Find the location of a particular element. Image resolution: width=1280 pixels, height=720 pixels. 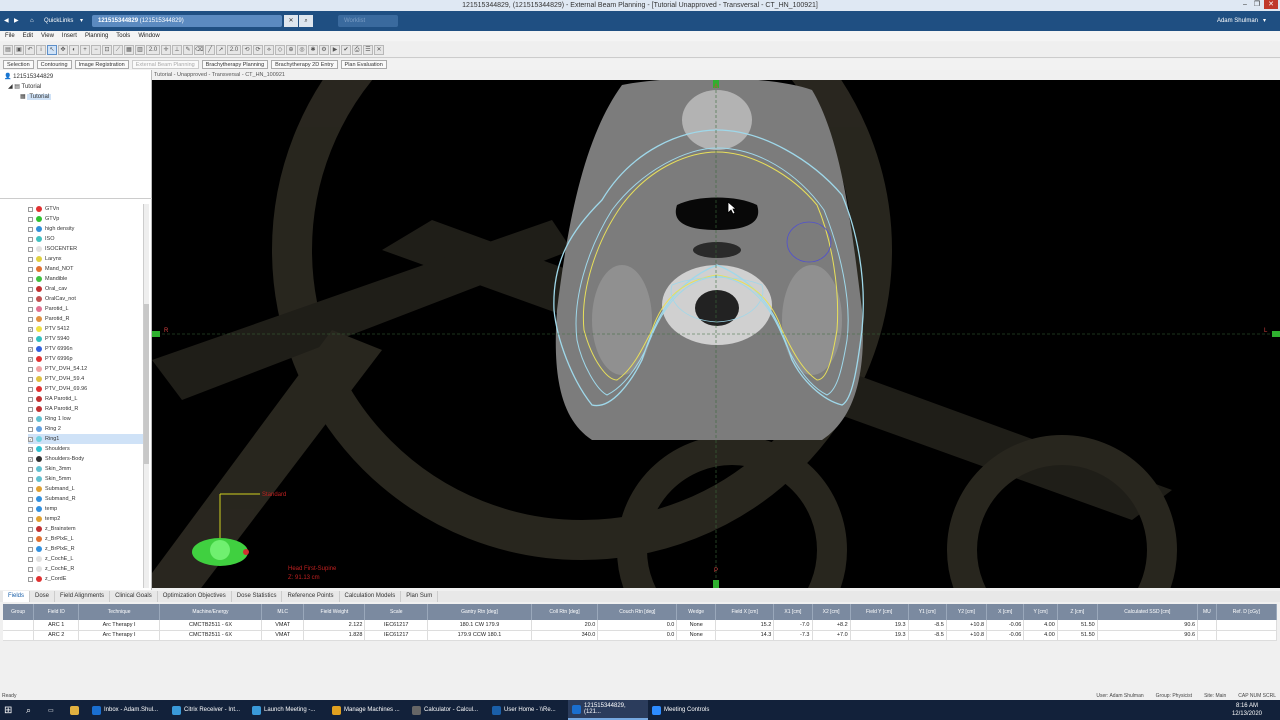

menu-window: Window is located at coordinates (148, 36).